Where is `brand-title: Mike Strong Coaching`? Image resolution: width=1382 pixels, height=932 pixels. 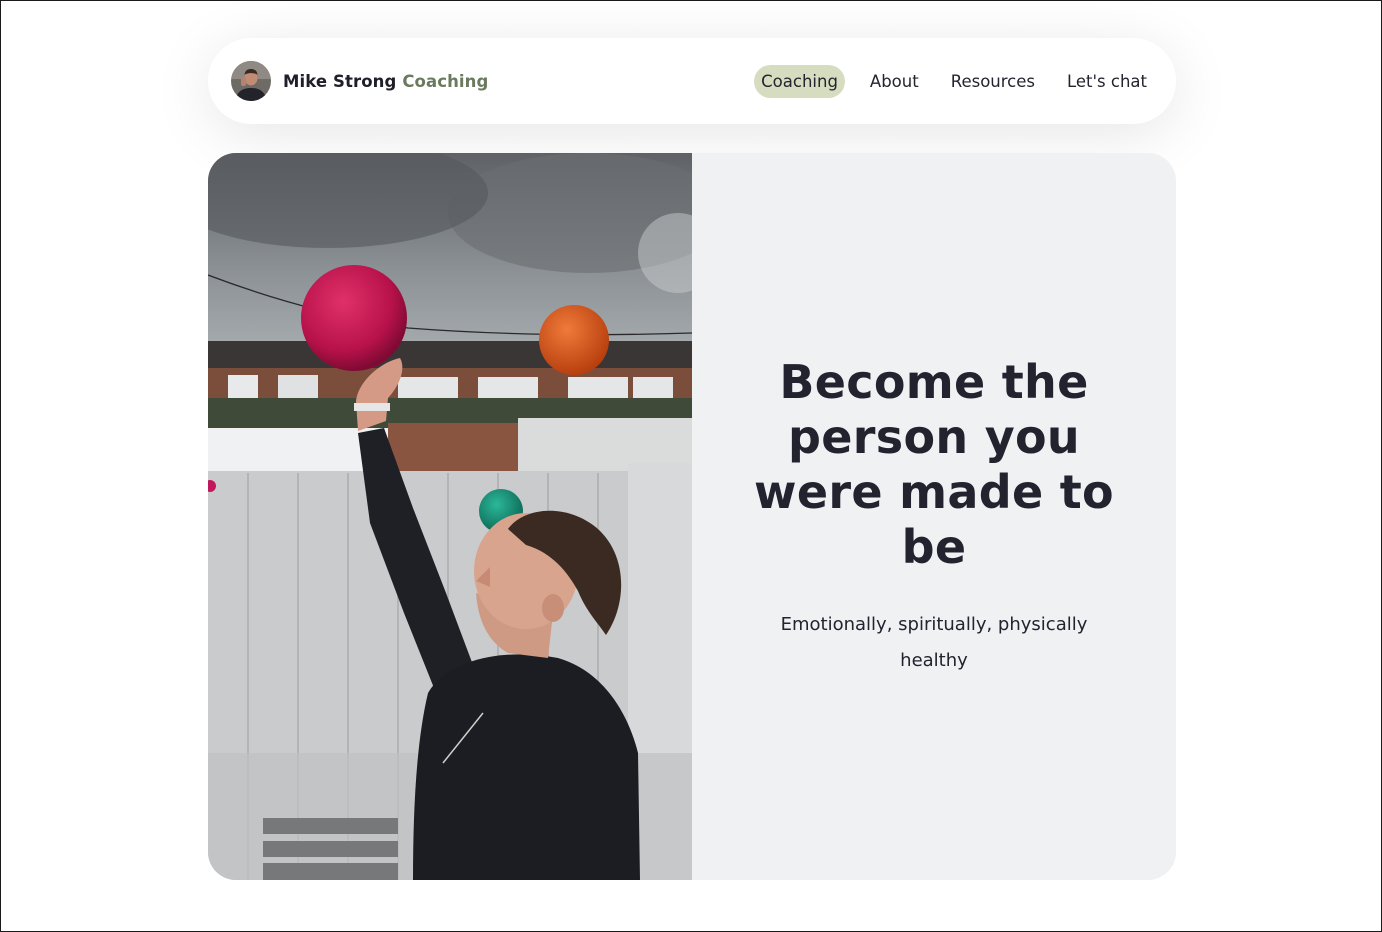 brand-title: Mike Strong Coaching is located at coordinates (385, 81).